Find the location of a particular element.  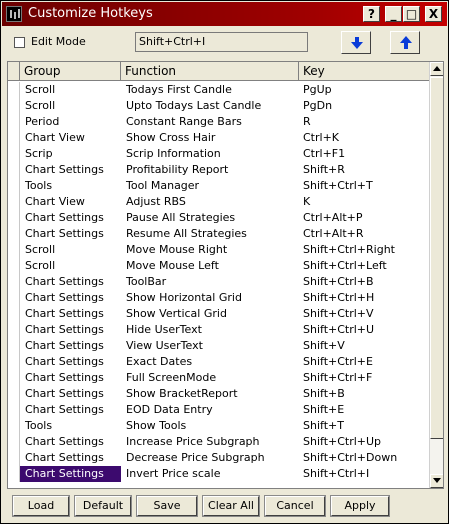

cell-key: Shift+Ctrl+F is located at coordinates (364, 378).